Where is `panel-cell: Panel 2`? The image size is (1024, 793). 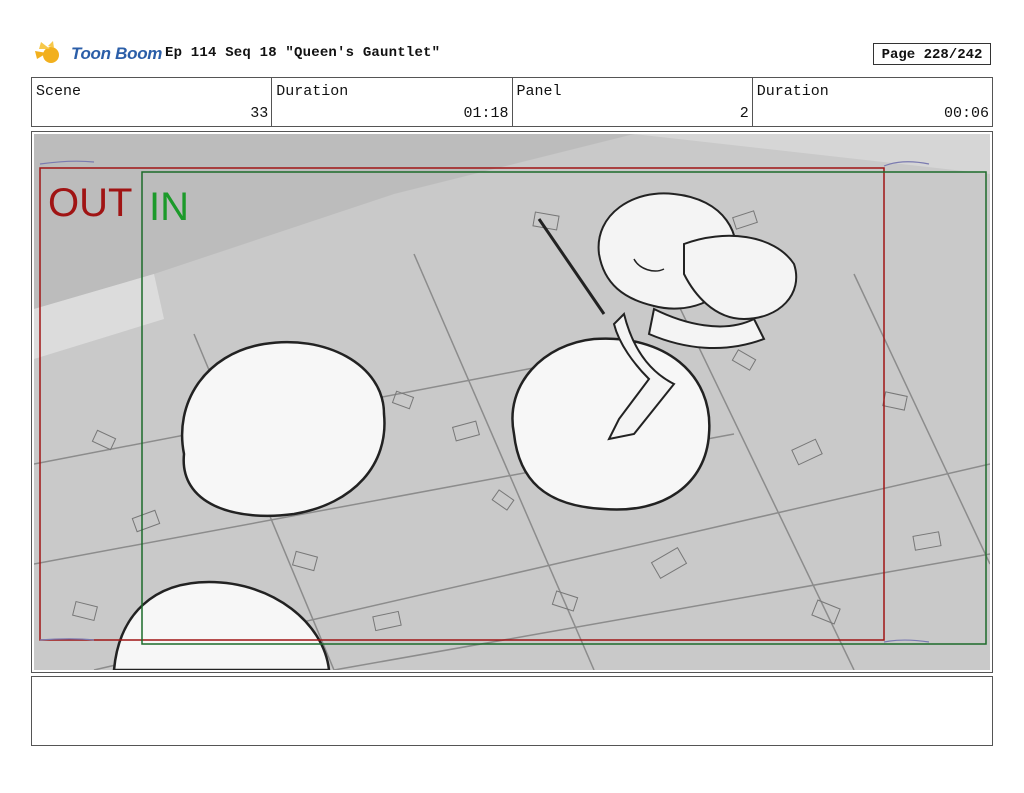
panel-cell: Panel 2 is located at coordinates (633, 102).